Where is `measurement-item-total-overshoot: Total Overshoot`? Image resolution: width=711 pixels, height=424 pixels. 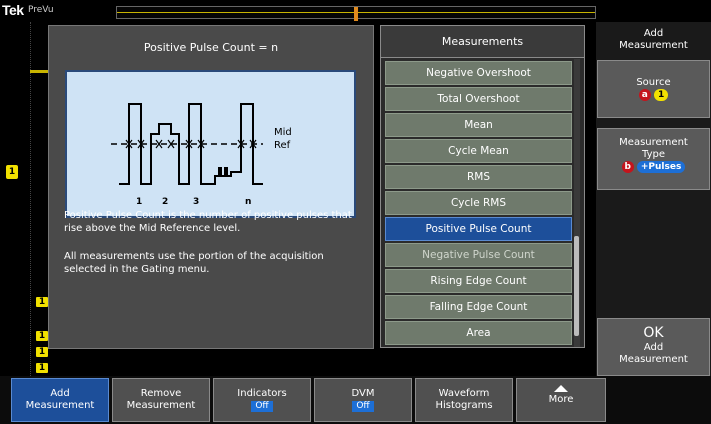 measurement-item-total-overshoot: Total Overshoot is located at coordinates (478, 99).